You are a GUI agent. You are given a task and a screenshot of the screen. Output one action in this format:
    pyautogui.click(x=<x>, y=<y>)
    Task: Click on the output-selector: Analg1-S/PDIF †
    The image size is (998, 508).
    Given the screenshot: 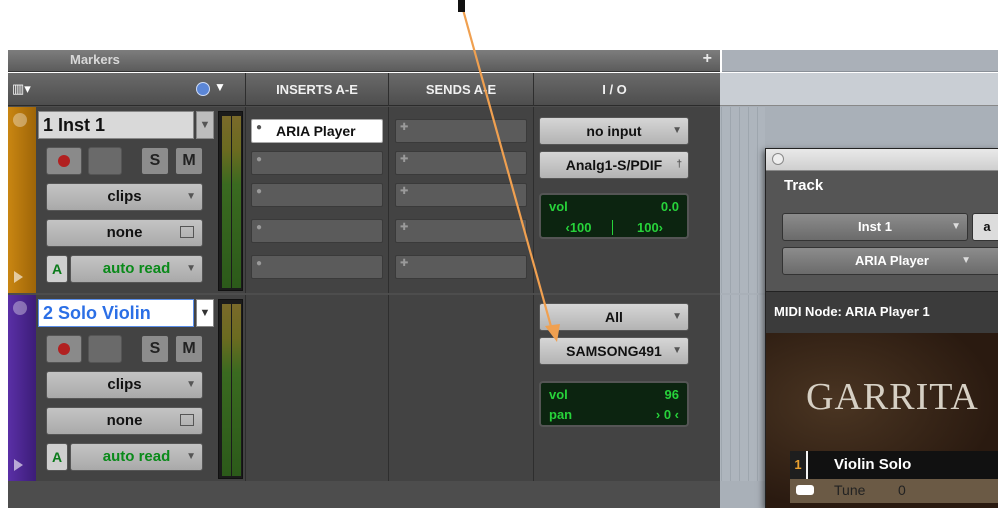 What is the action you would take?
    pyautogui.click(x=614, y=165)
    